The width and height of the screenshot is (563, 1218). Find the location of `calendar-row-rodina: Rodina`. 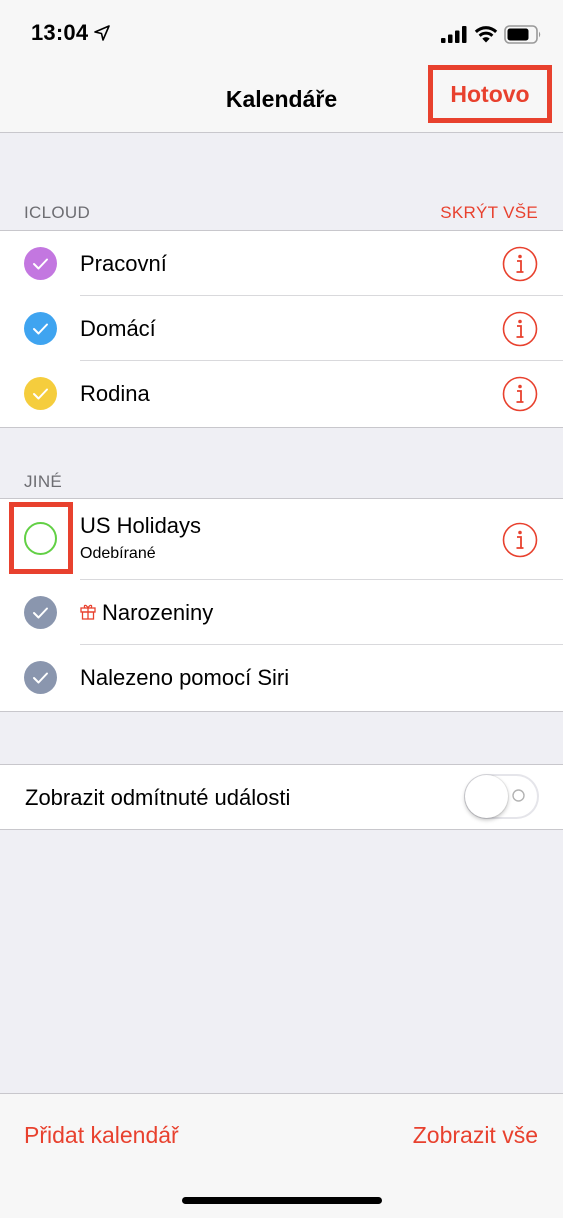

calendar-row-rodina: Rodina is located at coordinates (281, 394).